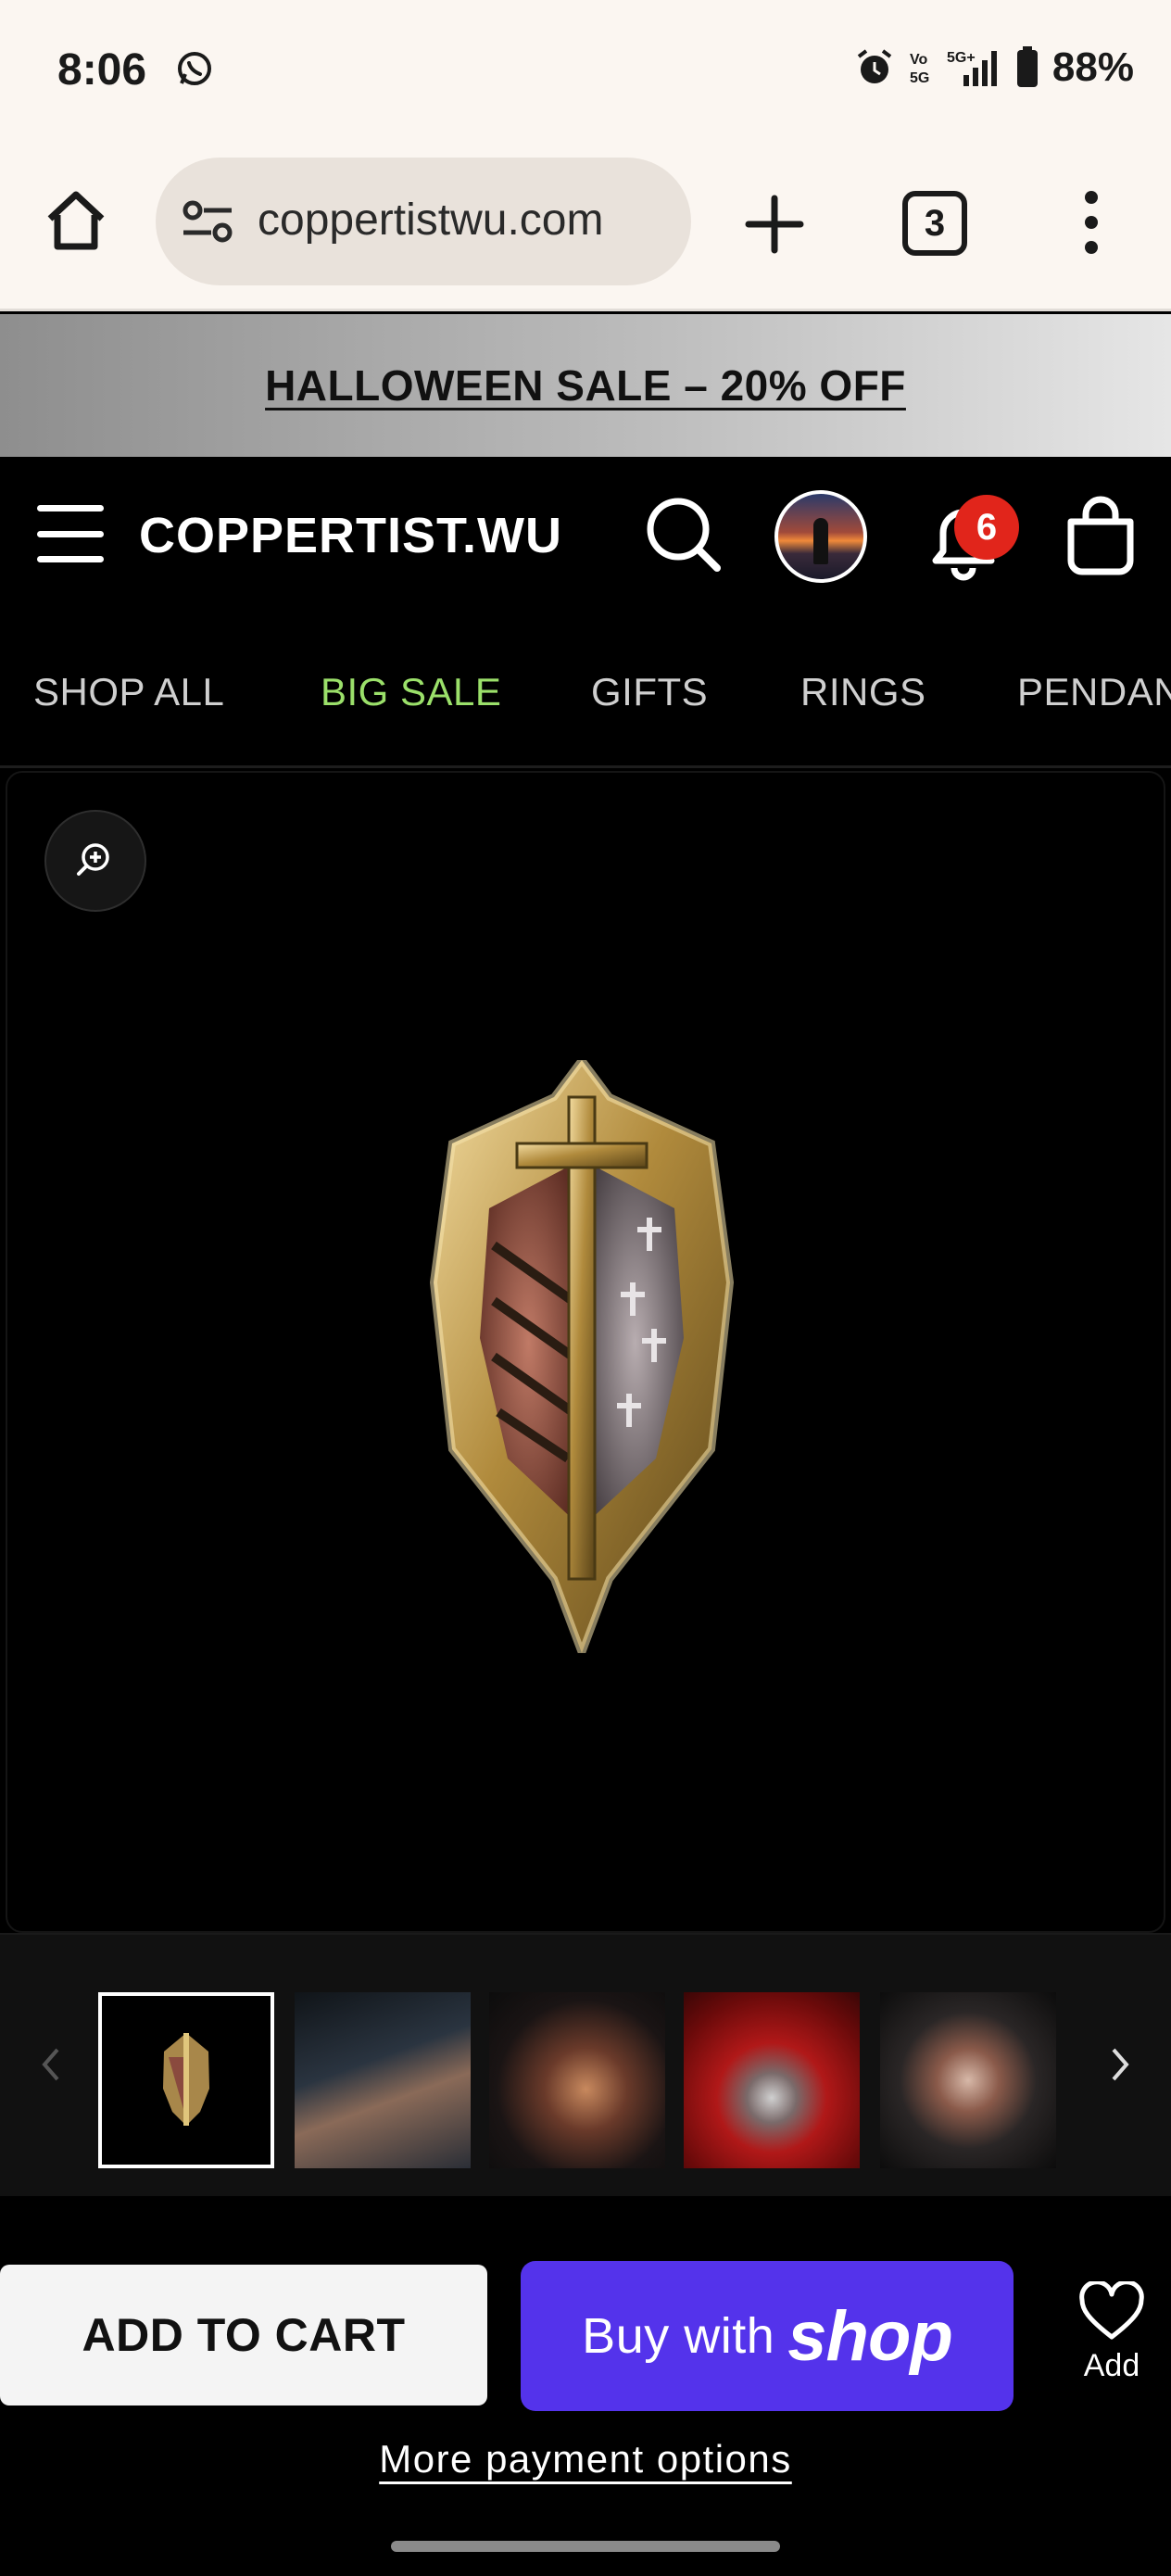  What do you see at coordinates (76, 221) in the screenshot?
I see `home-icon` at bounding box center [76, 221].